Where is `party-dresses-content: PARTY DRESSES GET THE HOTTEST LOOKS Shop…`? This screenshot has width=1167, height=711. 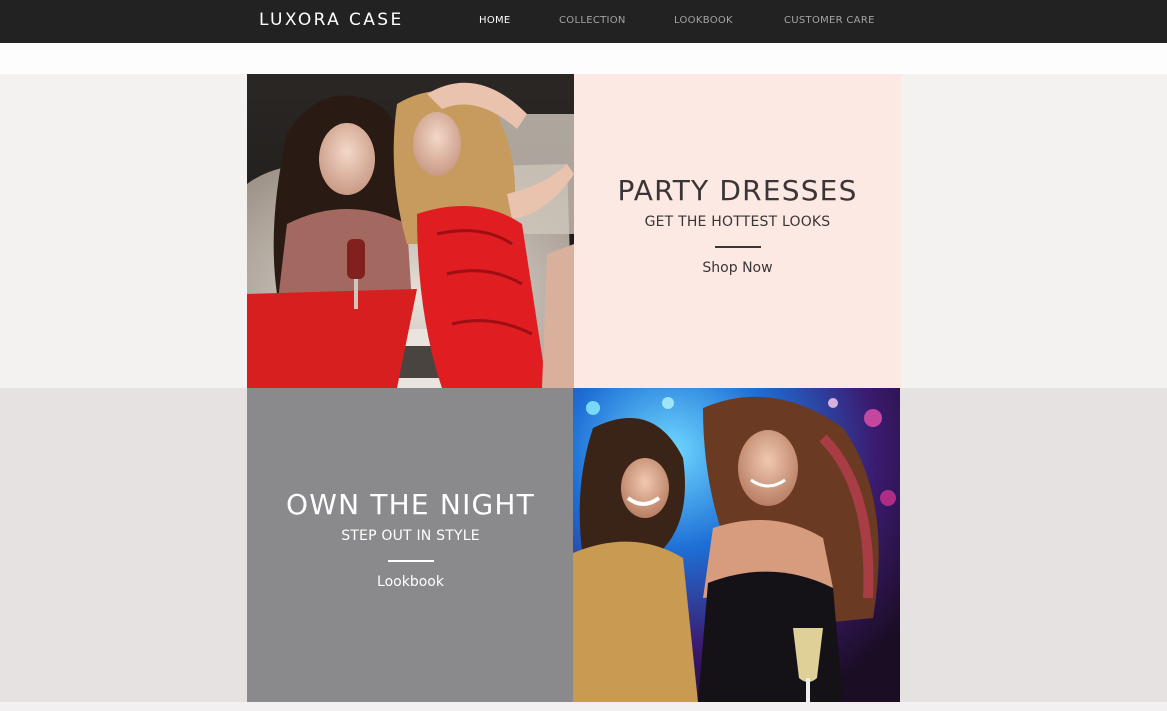 party-dresses-content: PARTY DRESSES GET THE HOTTEST LOOKS Shop… is located at coordinates (737, 225).